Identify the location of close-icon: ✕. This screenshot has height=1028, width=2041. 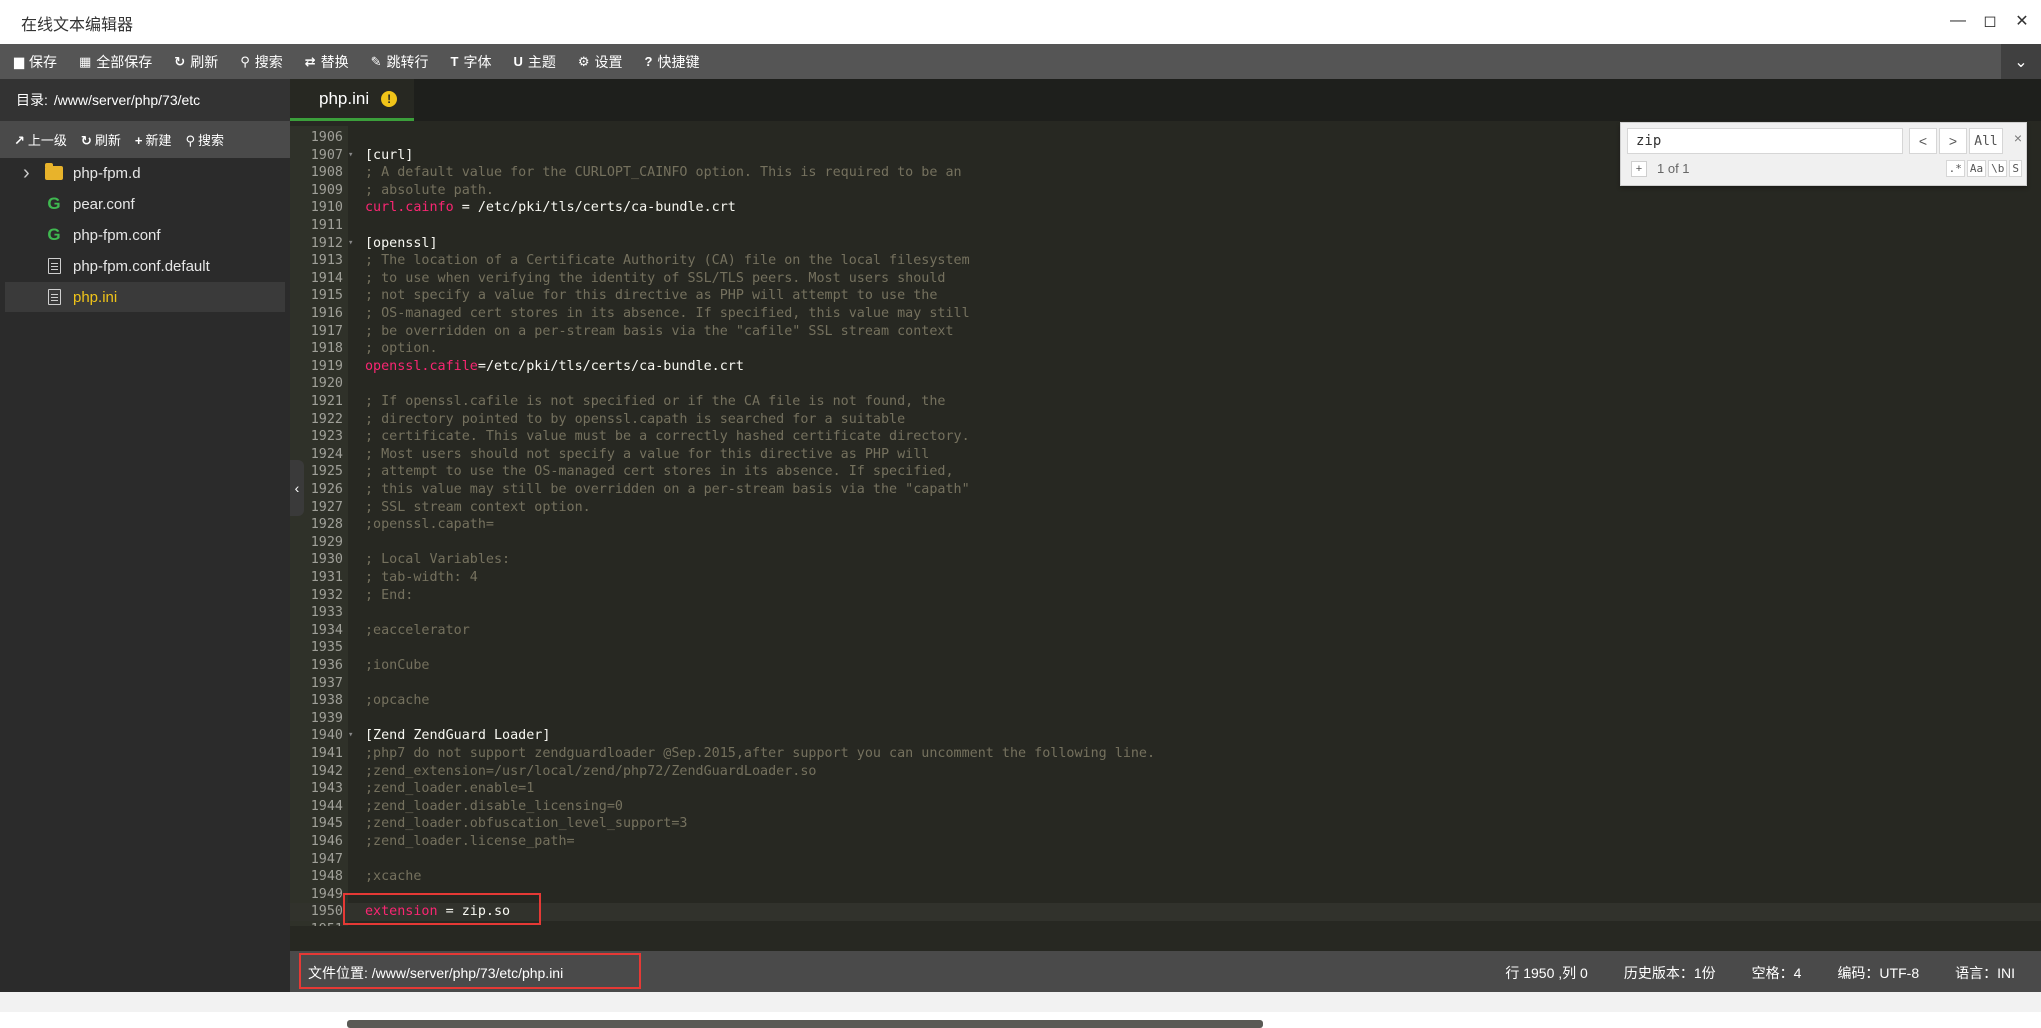
(2022, 21).